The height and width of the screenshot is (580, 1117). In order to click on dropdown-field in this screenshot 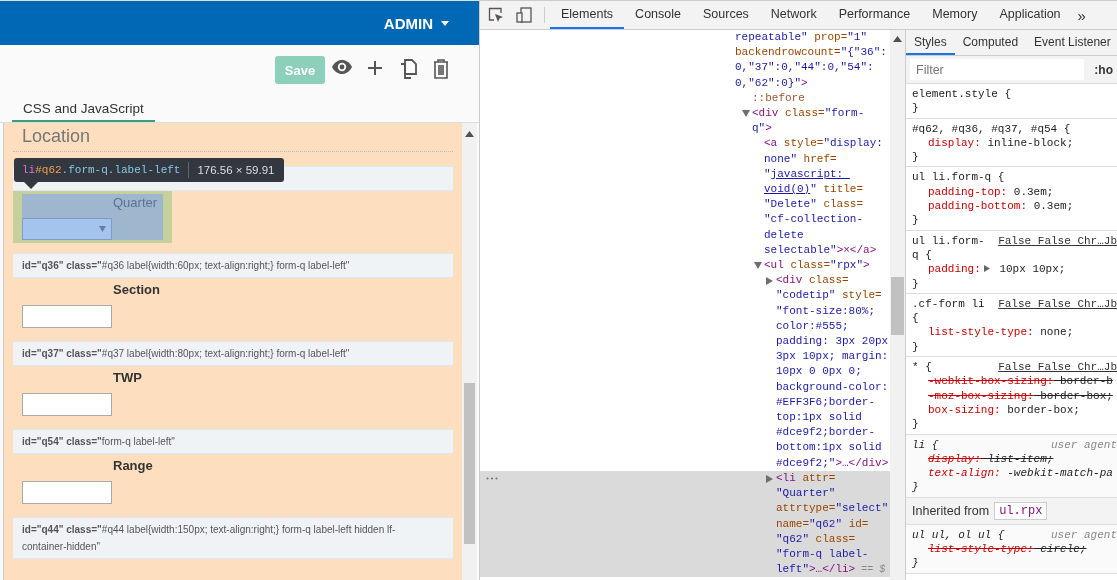, I will do `click(67, 229)`.